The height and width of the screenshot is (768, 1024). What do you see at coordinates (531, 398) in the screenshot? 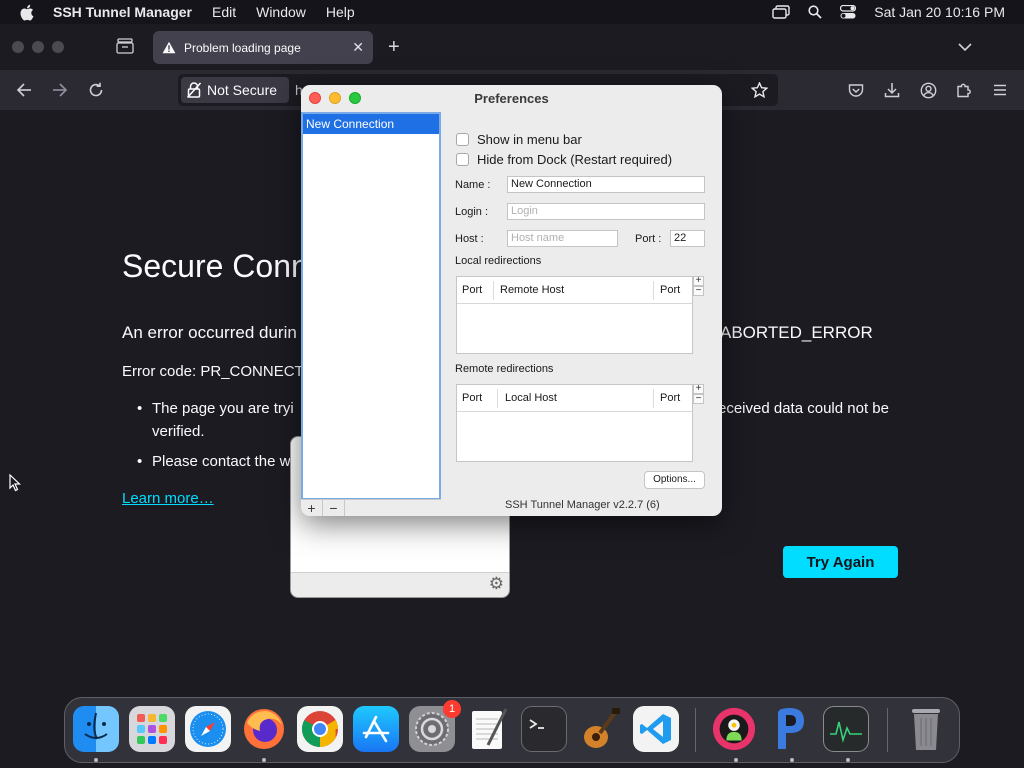
I see `column-header-local-host: Local Host` at bounding box center [531, 398].